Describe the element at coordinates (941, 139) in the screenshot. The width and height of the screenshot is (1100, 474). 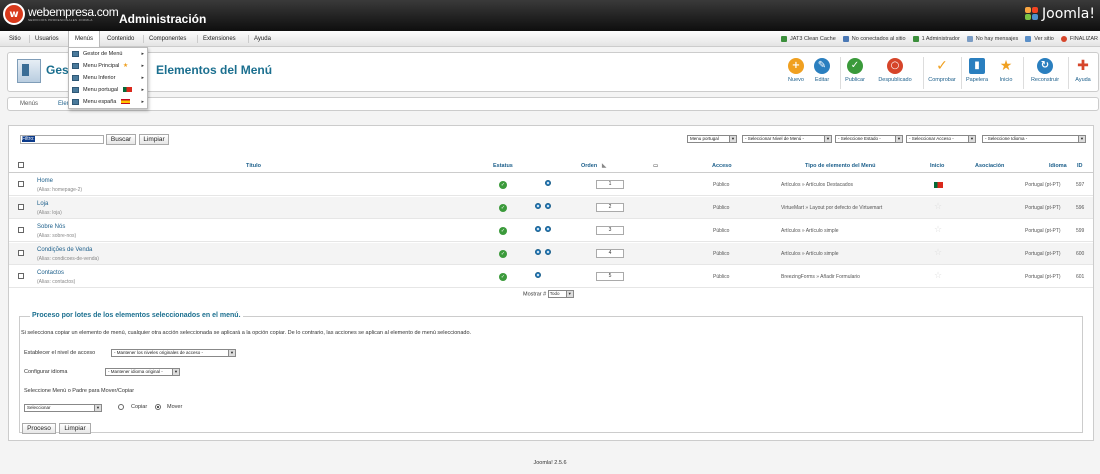
I see `access-select: - Seleccionar Acceso - ▼` at that location.